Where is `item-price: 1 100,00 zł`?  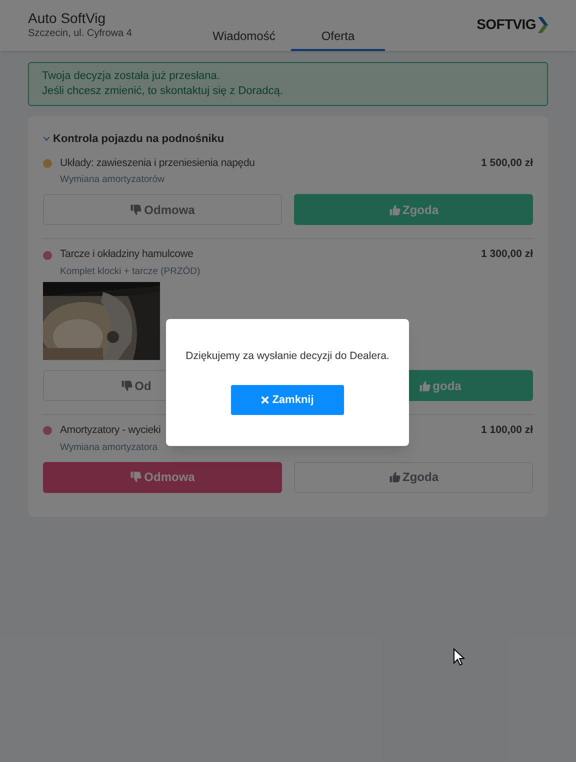 item-price: 1 100,00 zł is located at coordinates (507, 430).